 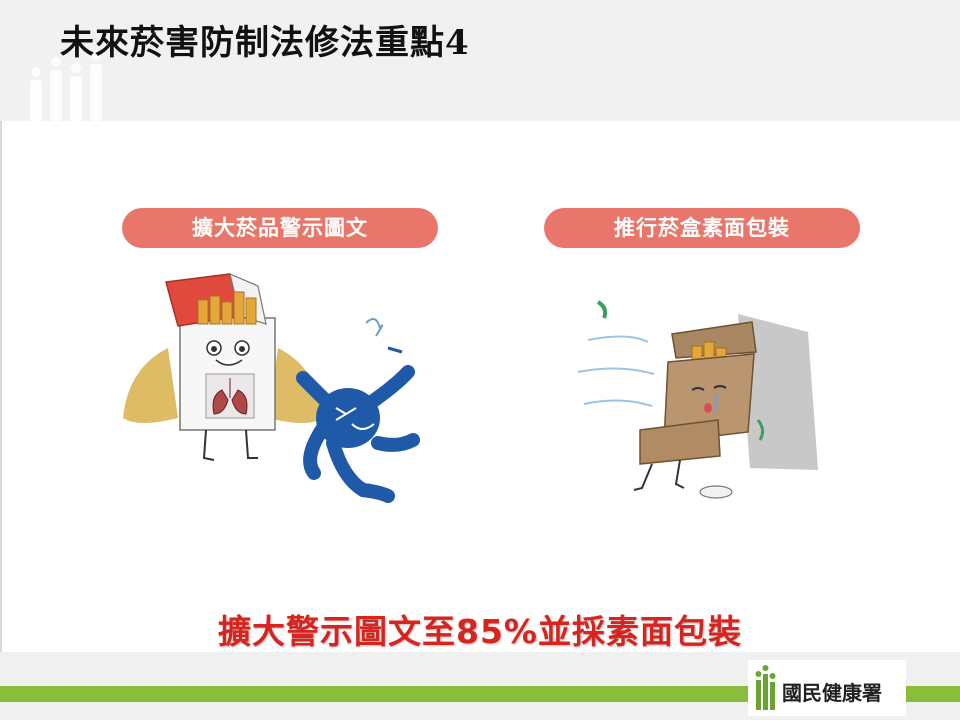 I want to click on hpa-logo-icon, so click(x=765, y=687).